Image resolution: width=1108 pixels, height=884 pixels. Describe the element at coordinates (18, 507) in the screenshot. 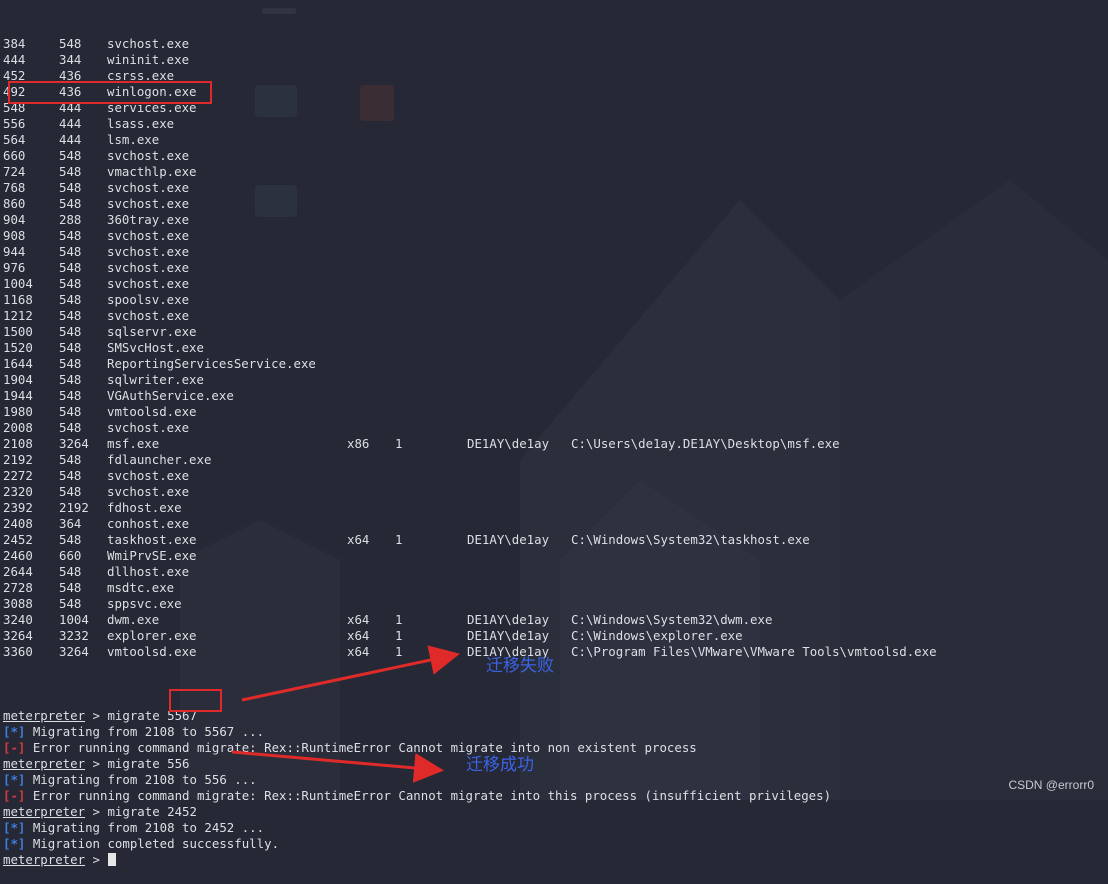

I see `process-pid: 2392` at that location.